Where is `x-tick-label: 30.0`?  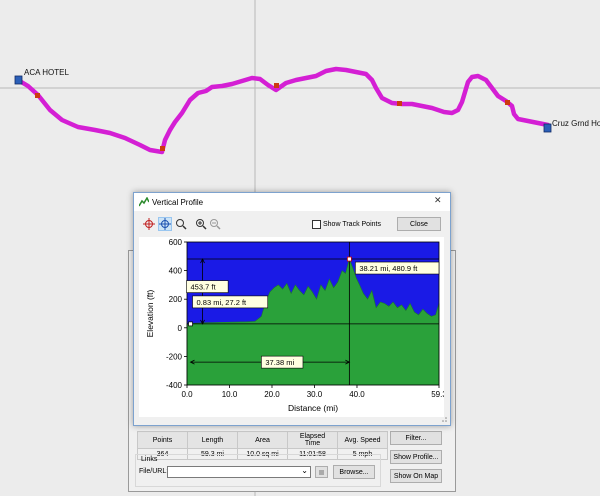 x-tick-label: 30.0 is located at coordinates (315, 394).